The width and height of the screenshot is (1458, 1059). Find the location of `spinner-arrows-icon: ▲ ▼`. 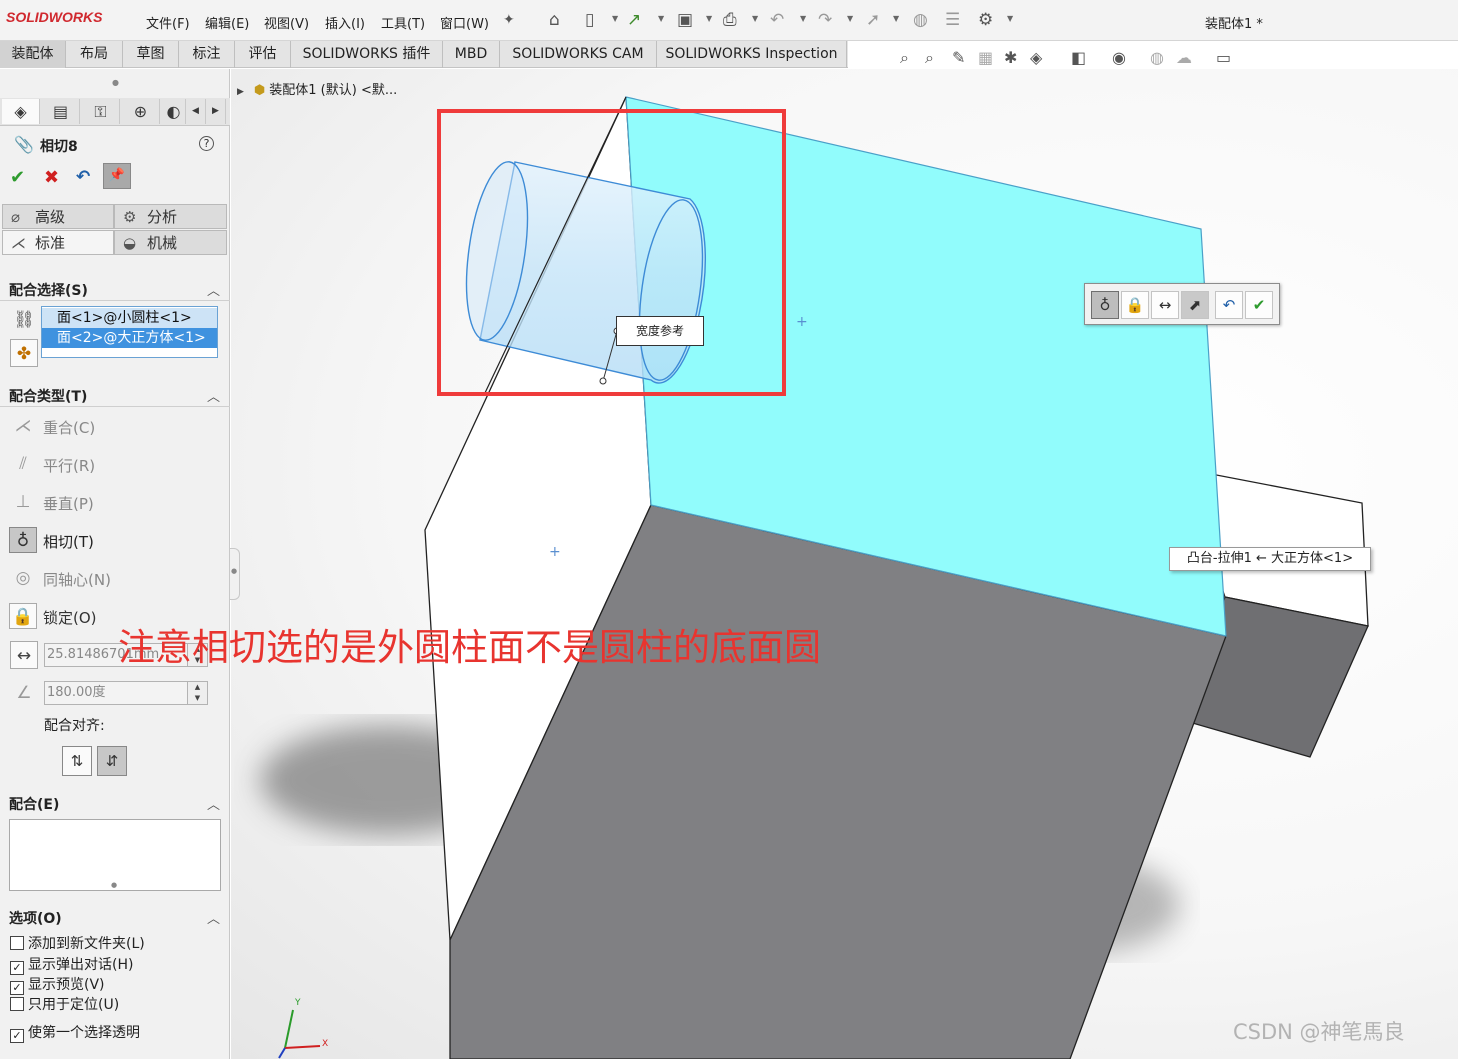

spinner-arrows-icon: ▲ ▼ is located at coordinates (197, 693).